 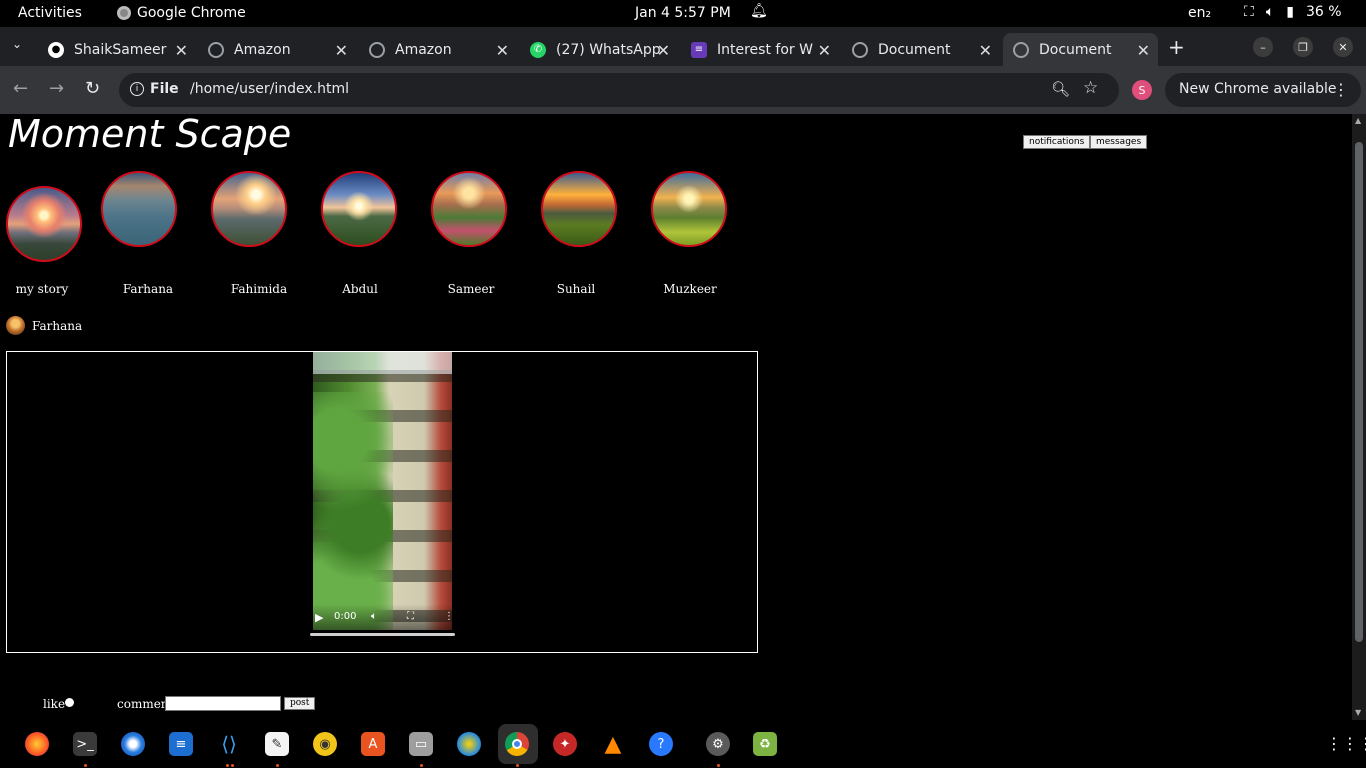 I want to click on tab-document-active: Document ✕, so click(x=1080, y=49).